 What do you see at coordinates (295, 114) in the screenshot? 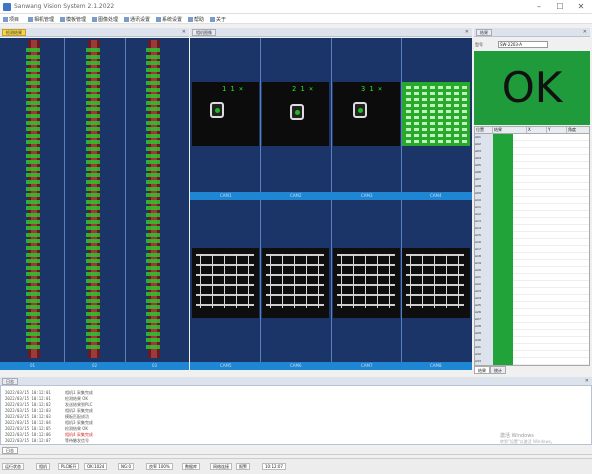
I see `camera-view-2: 2 1 ×` at bounding box center [295, 114].